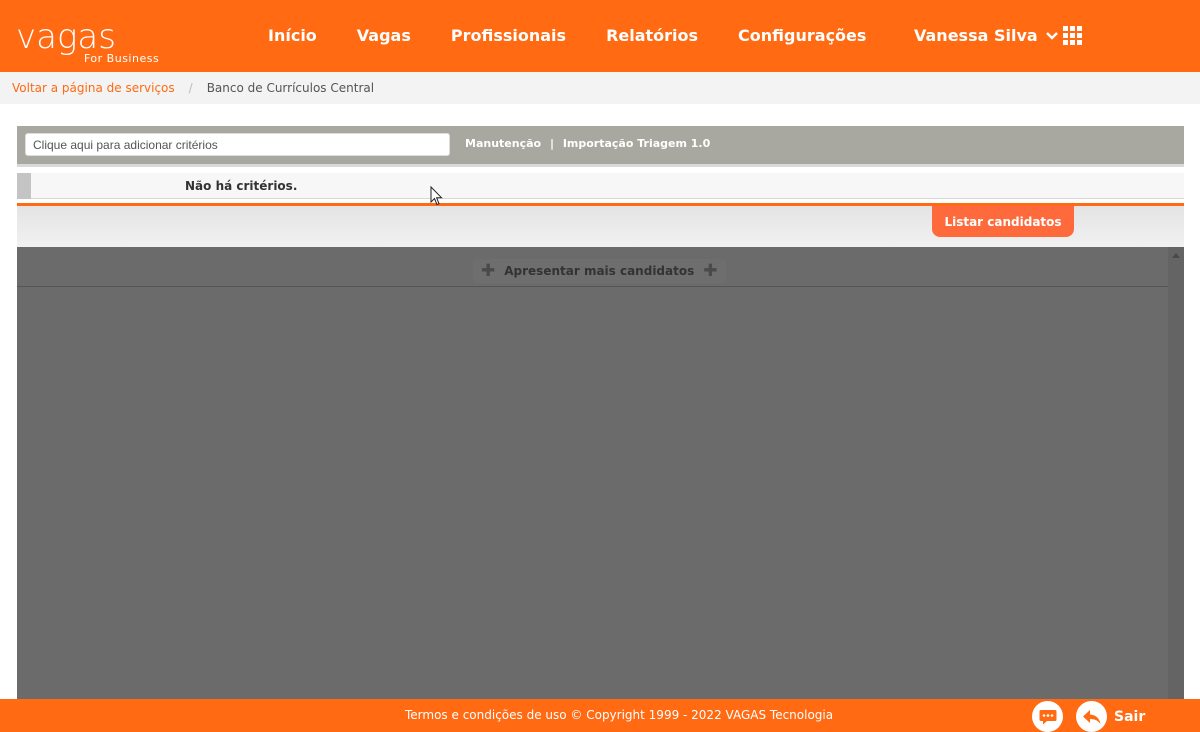 The width and height of the screenshot is (1200, 732). Describe the element at coordinates (436, 196) in the screenshot. I see `mouse-pointer-icon` at that location.